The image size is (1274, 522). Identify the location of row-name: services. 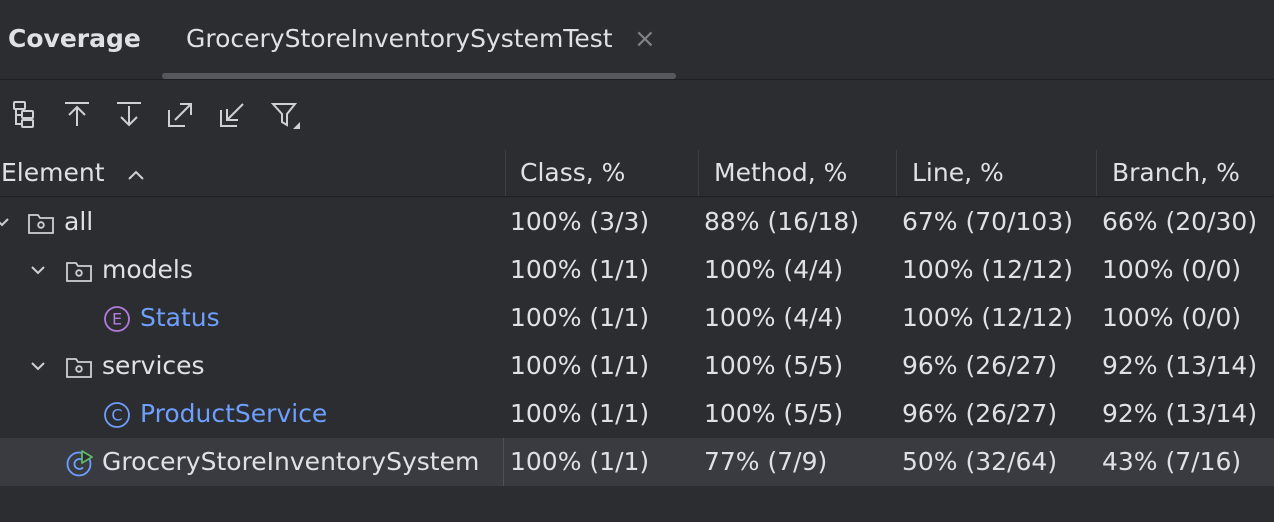
(153, 365).